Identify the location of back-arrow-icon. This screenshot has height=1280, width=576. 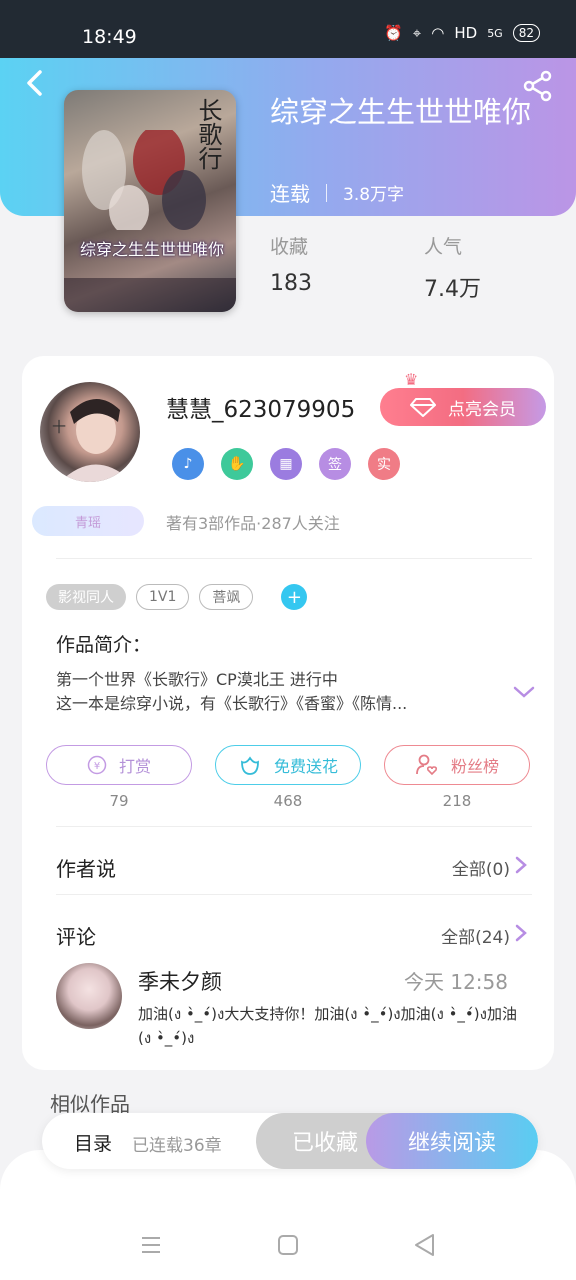
(35, 83).